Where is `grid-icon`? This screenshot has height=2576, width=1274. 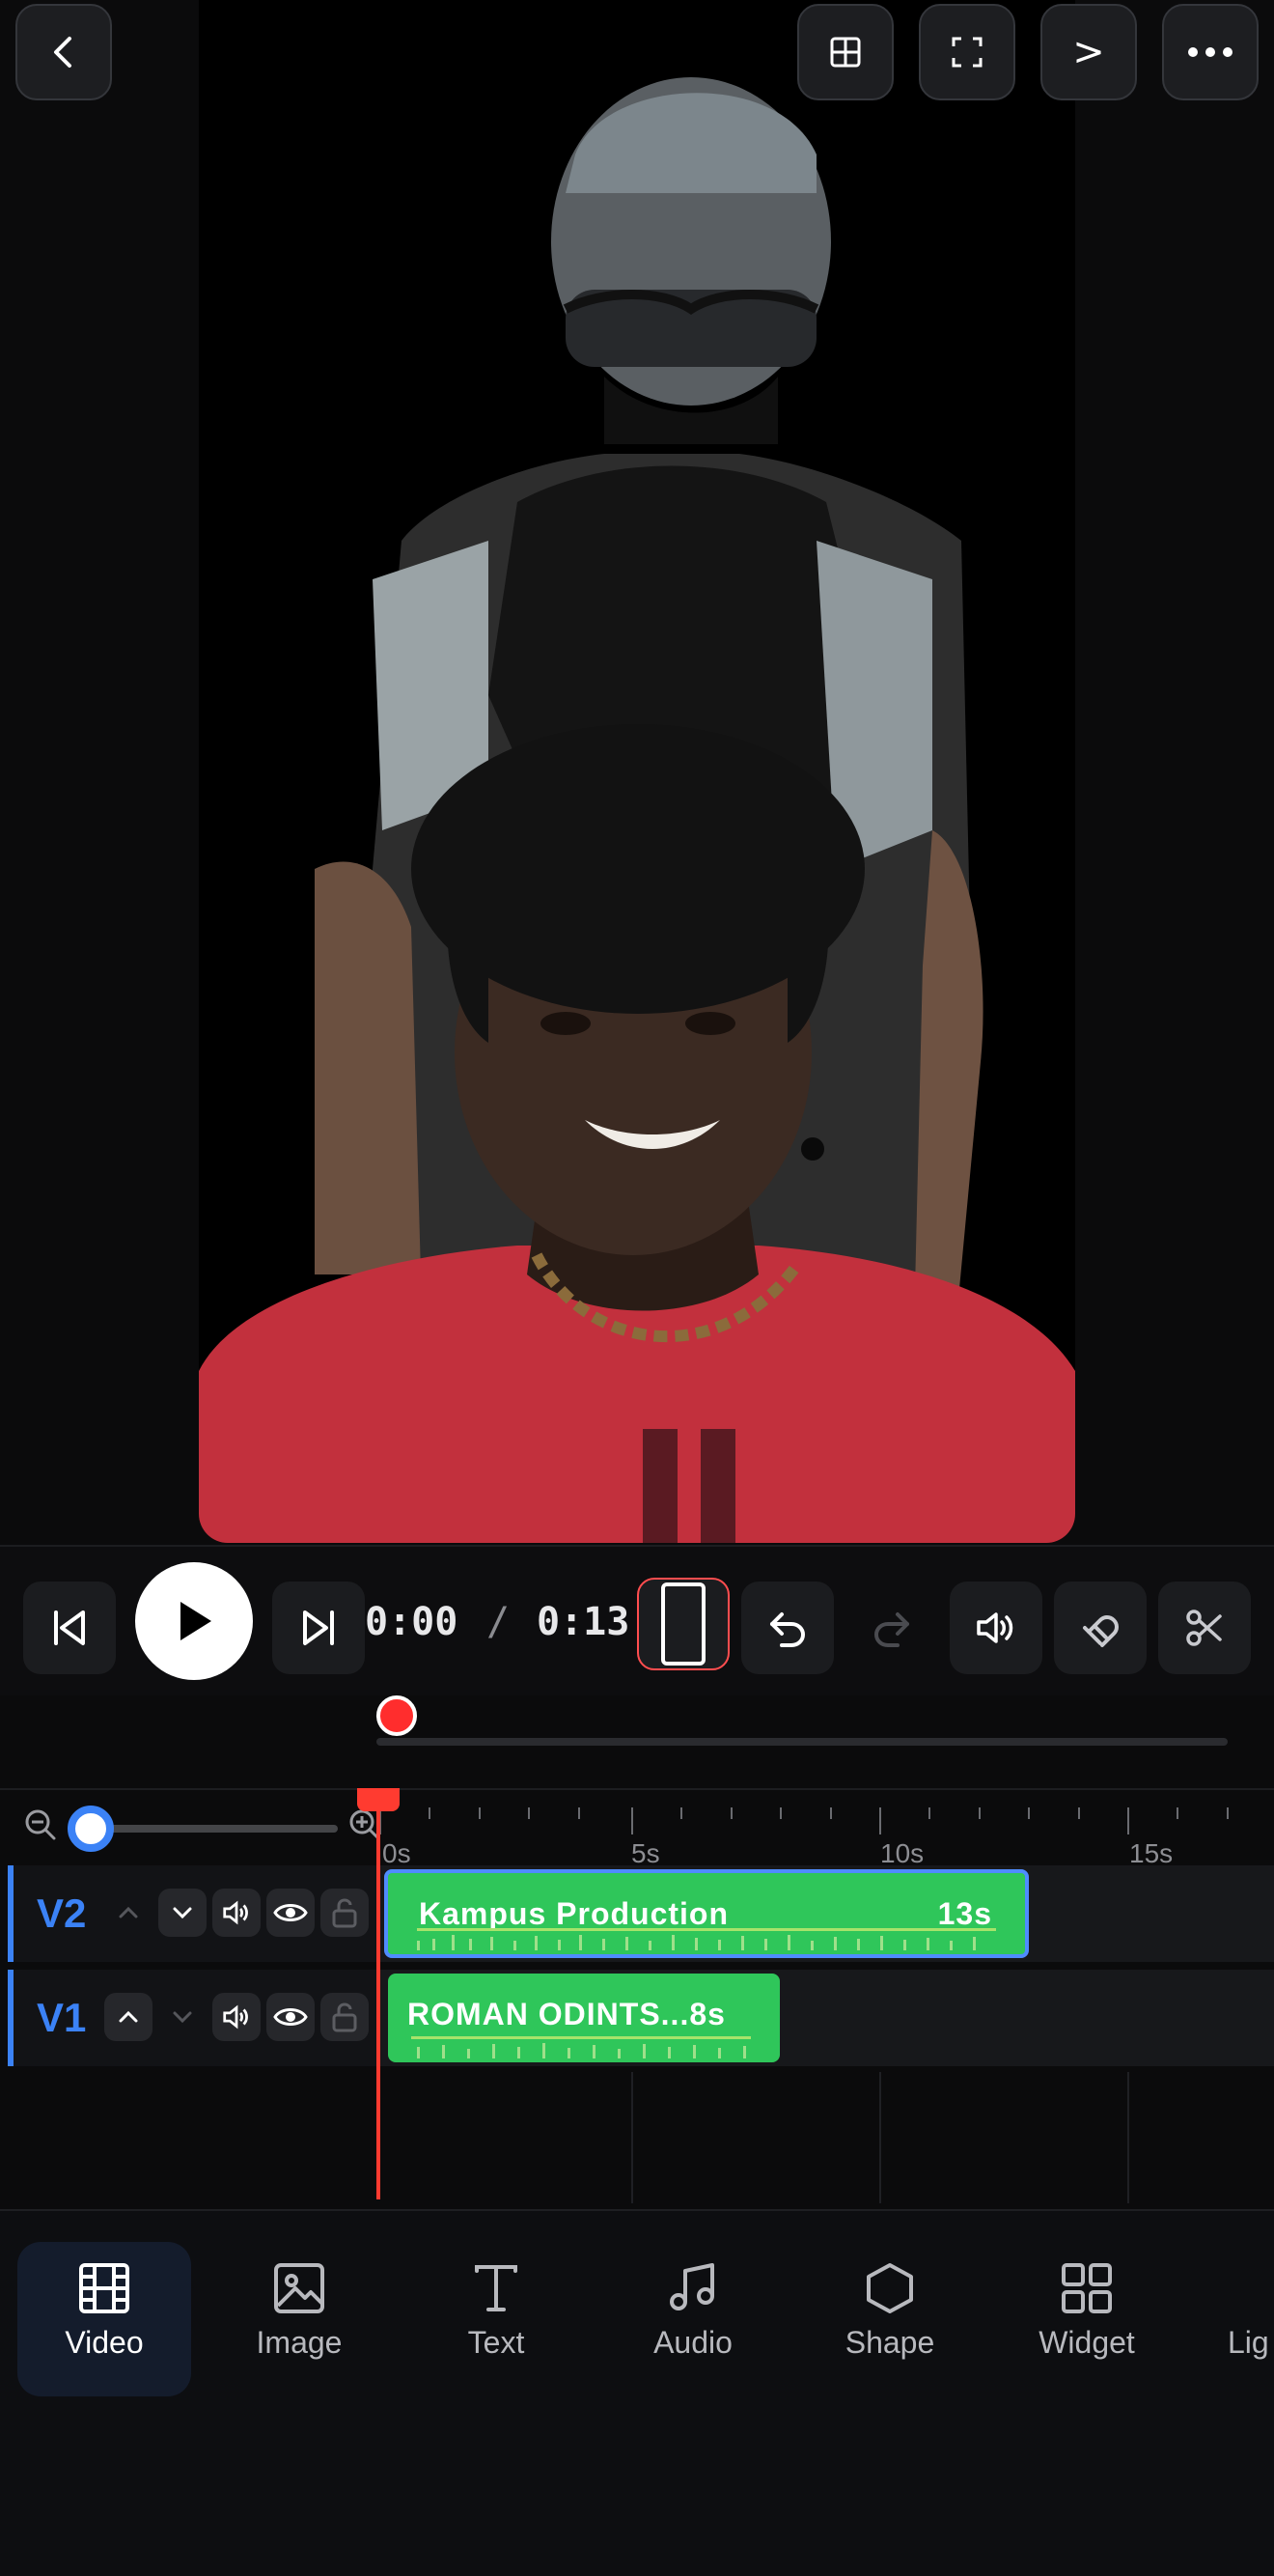
grid-icon is located at coordinates (845, 53).